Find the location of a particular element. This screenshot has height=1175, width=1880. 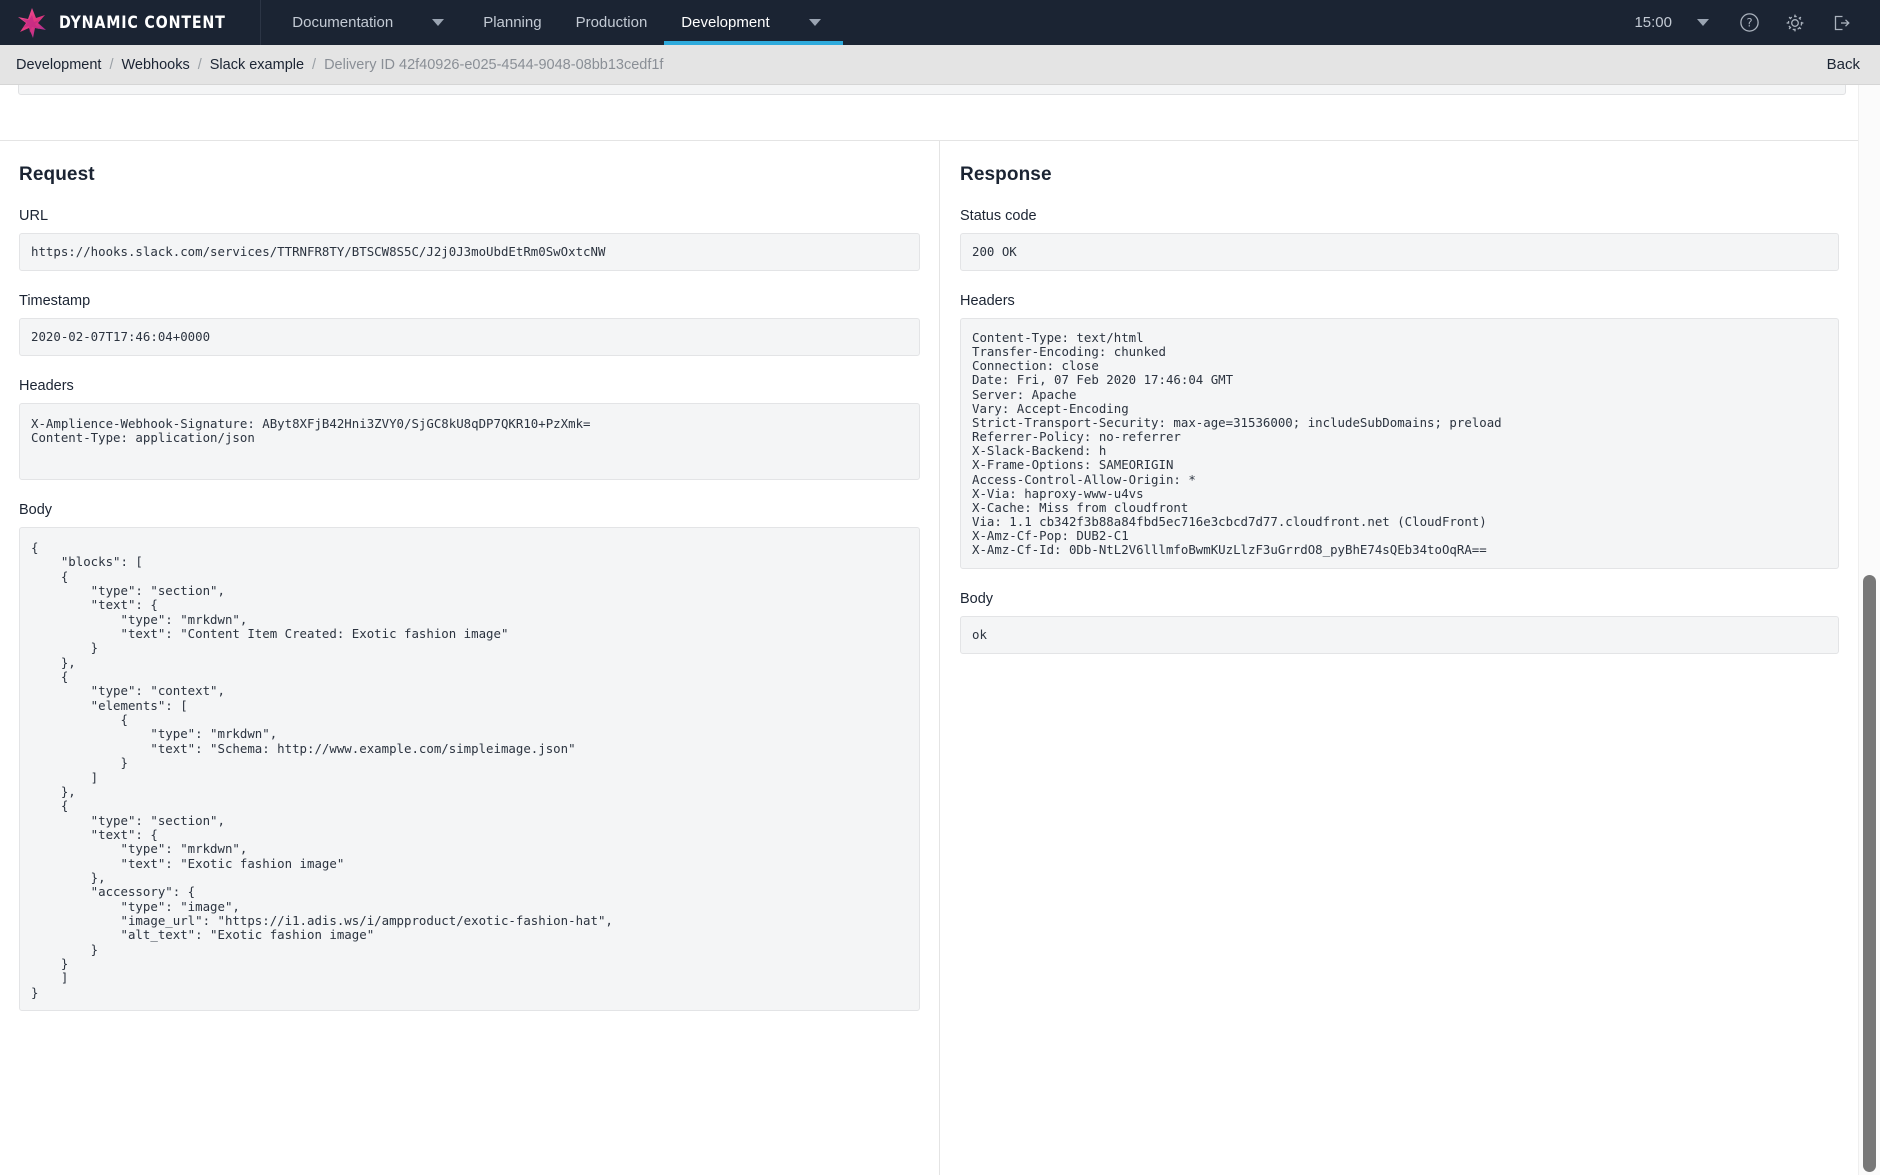

nav-group-planning: Planning is located at coordinates (512, 22).